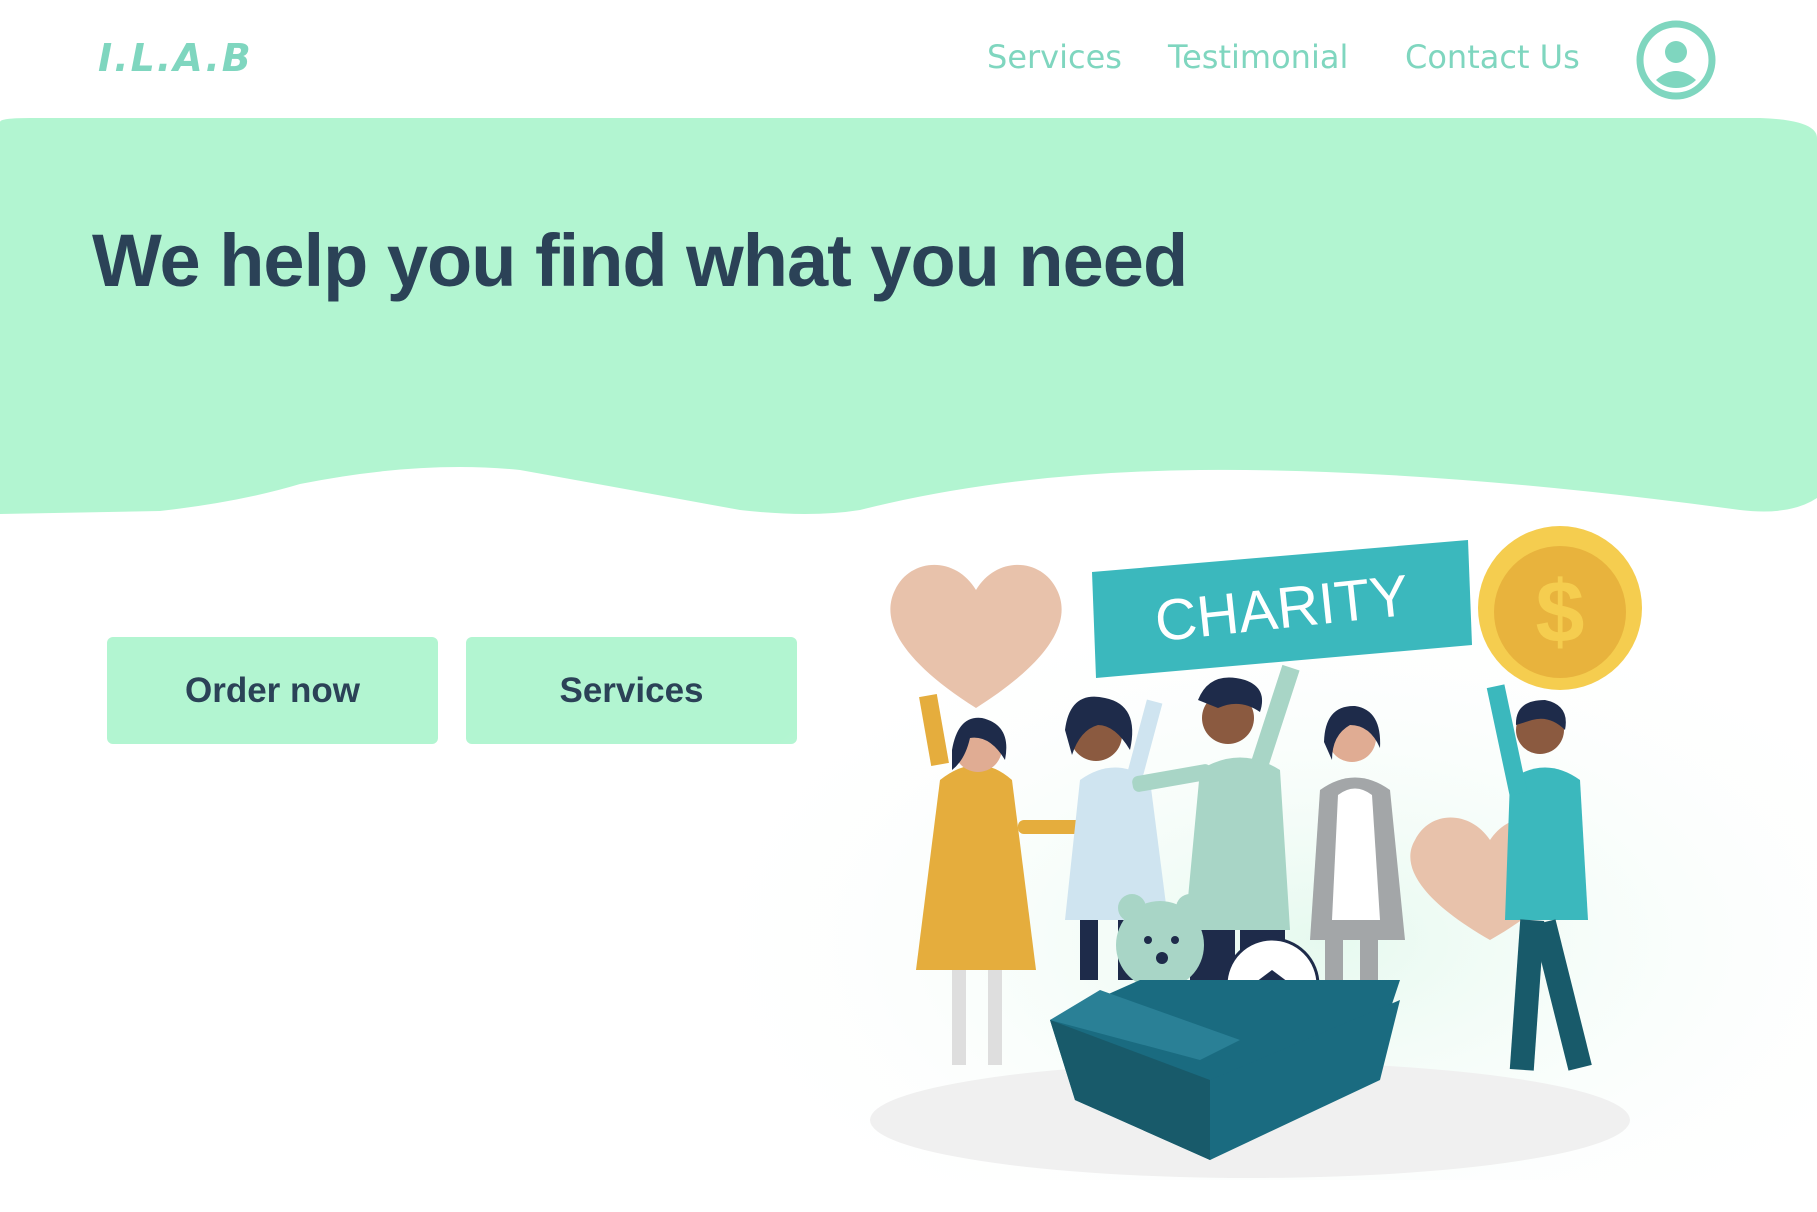 The height and width of the screenshot is (1212, 1817). I want to click on coin: $, so click(1560, 608).